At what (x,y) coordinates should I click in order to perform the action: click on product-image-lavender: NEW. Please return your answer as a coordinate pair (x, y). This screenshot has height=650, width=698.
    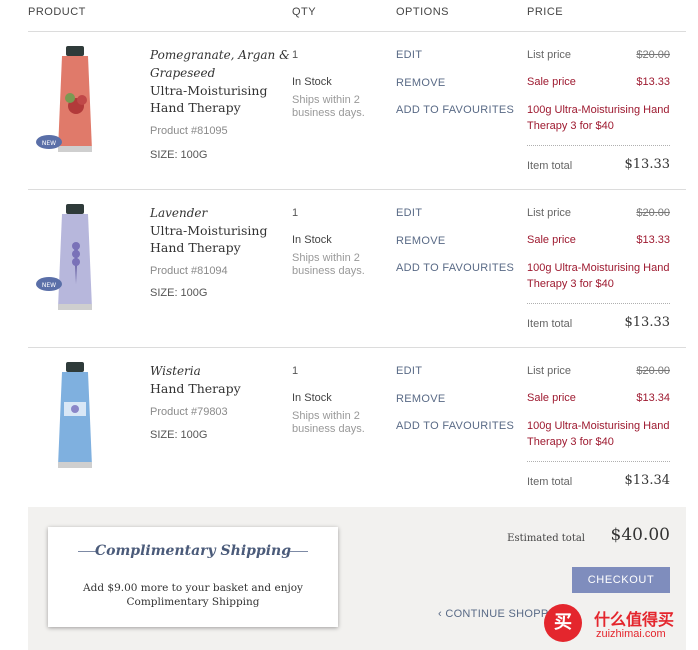
    Looking at the image, I should click on (76, 259).